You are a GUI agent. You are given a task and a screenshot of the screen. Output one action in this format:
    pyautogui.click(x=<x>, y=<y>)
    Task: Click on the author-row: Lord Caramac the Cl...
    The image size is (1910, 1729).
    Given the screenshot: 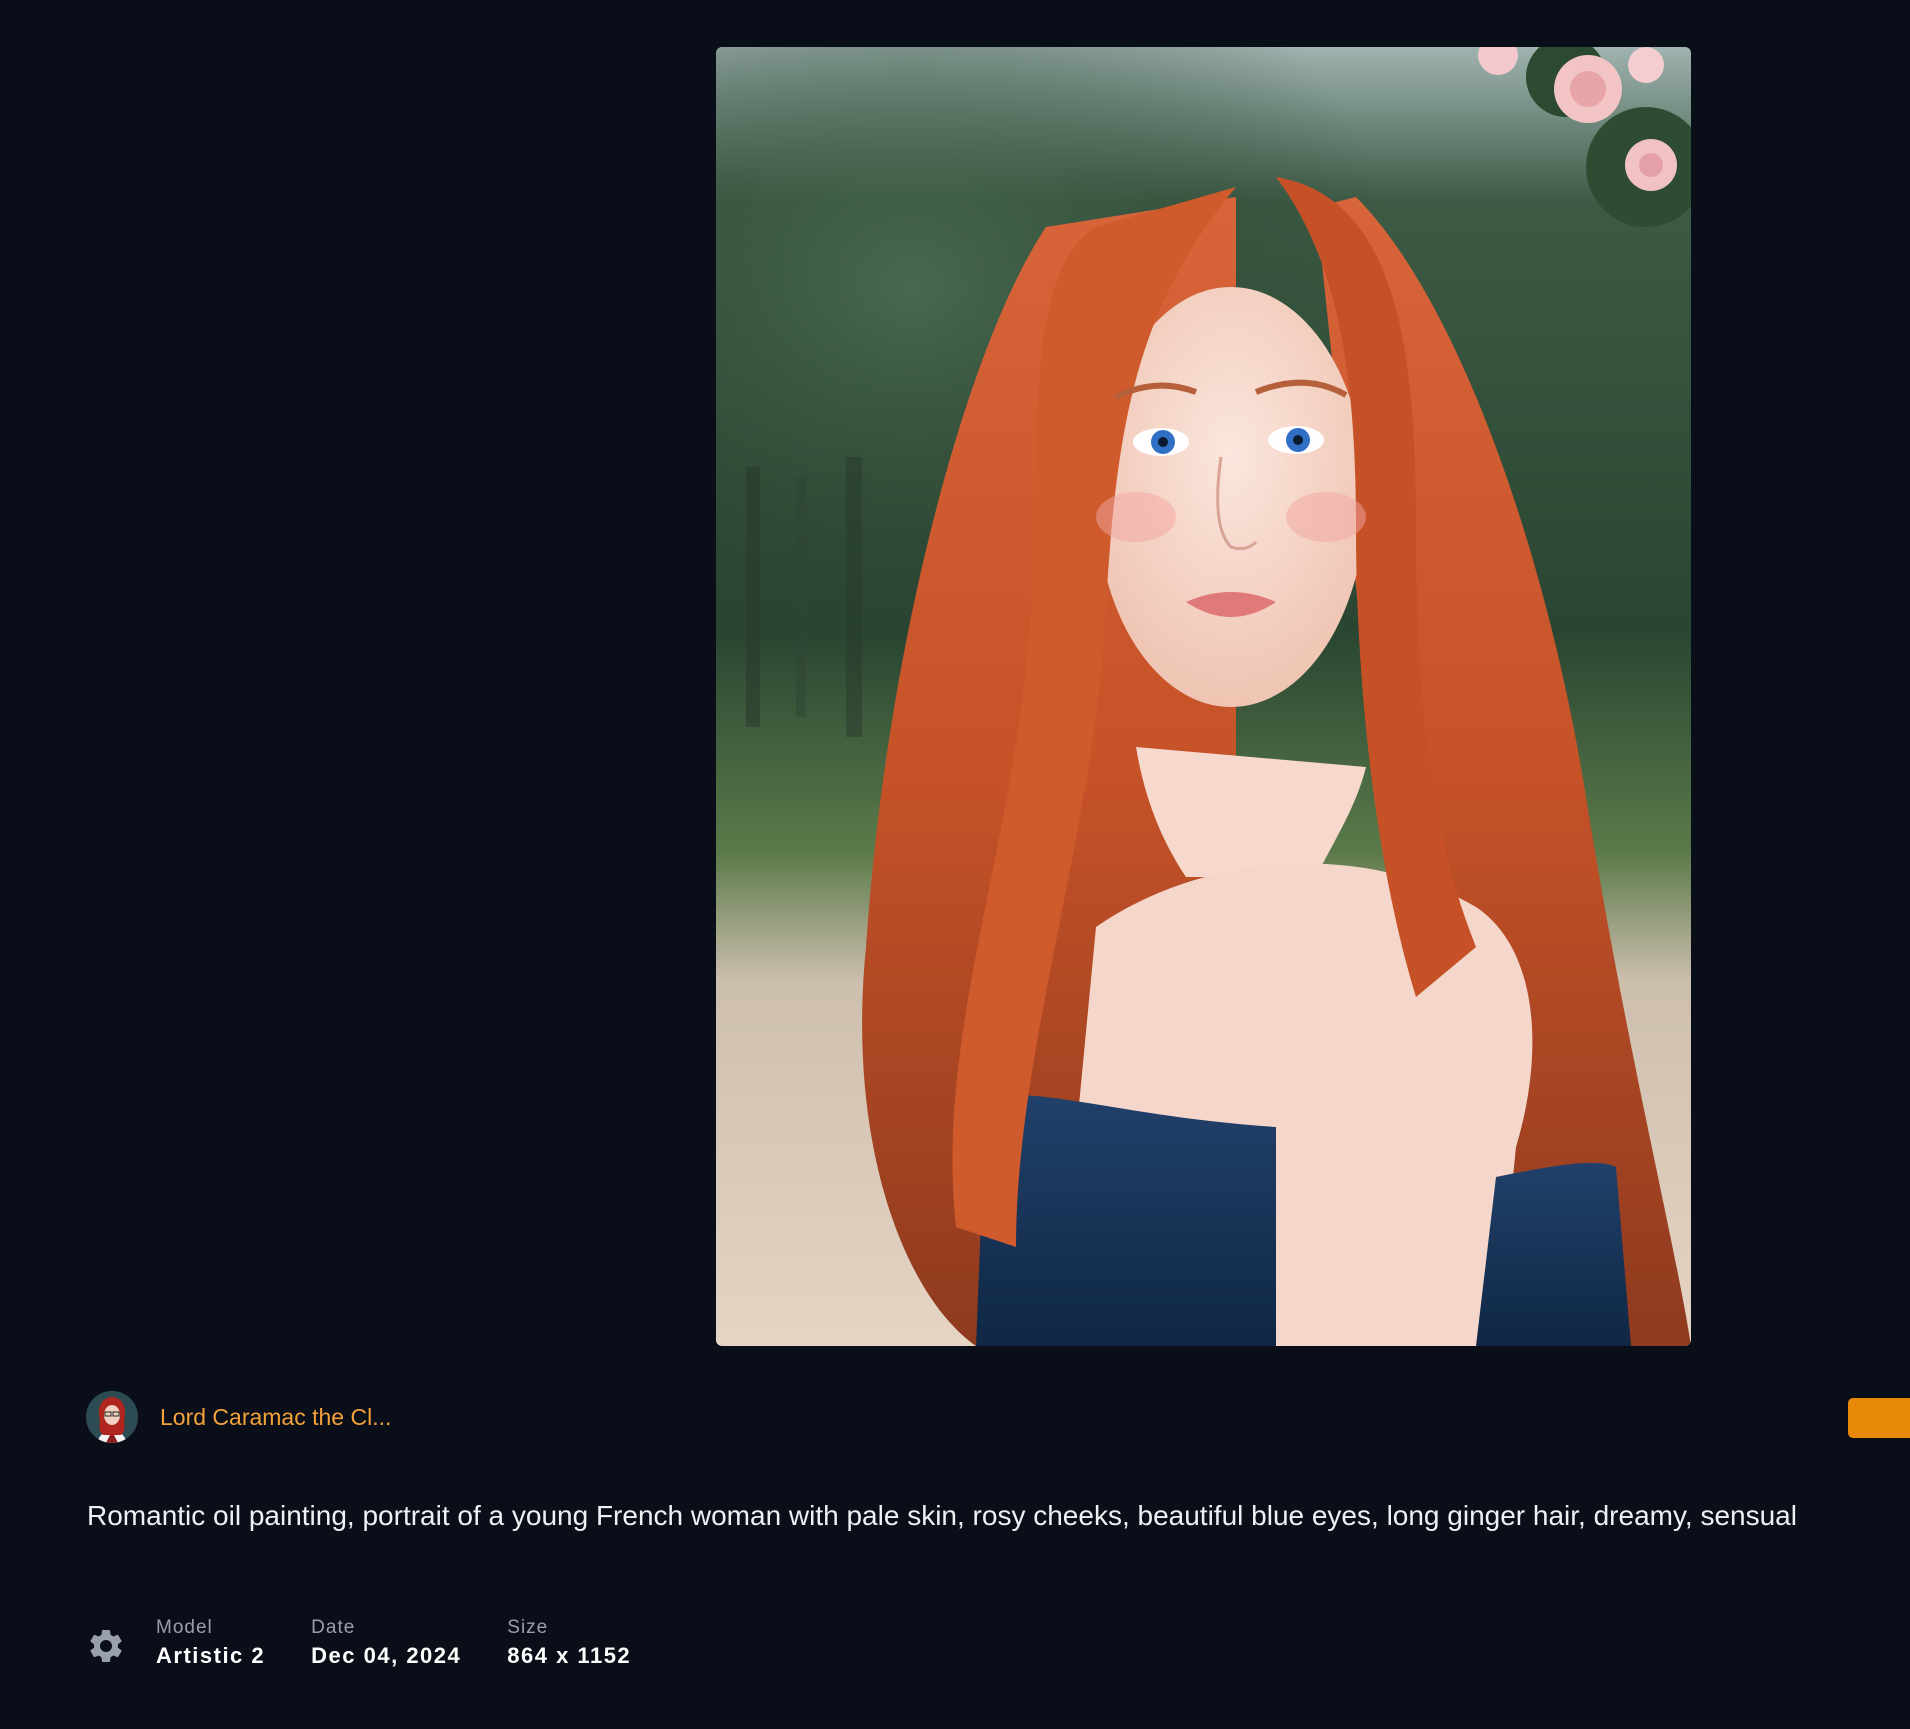 What is the action you would take?
    pyautogui.click(x=238, y=1417)
    